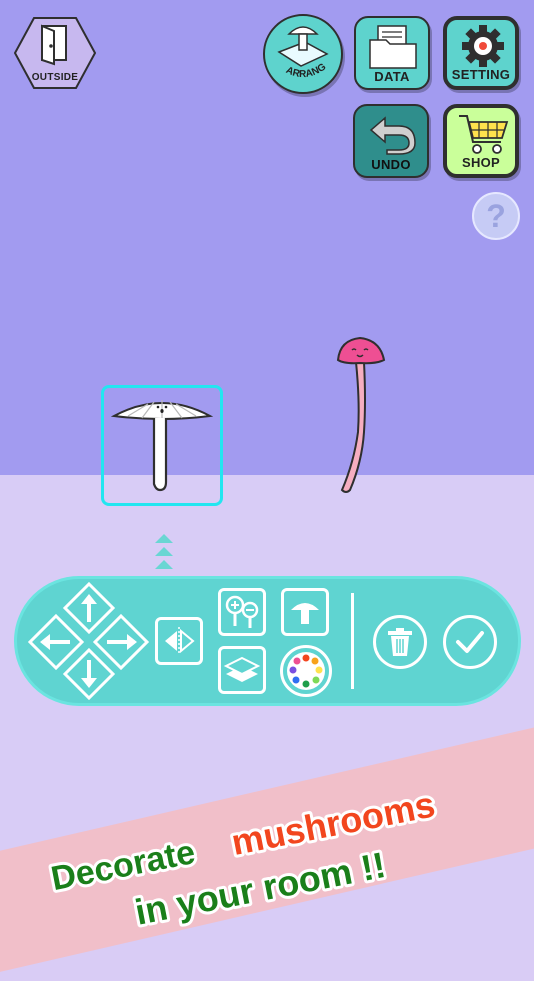 The width and height of the screenshot is (534, 981). What do you see at coordinates (393, 47) in the screenshot?
I see `folder-icon` at bounding box center [393, 47].